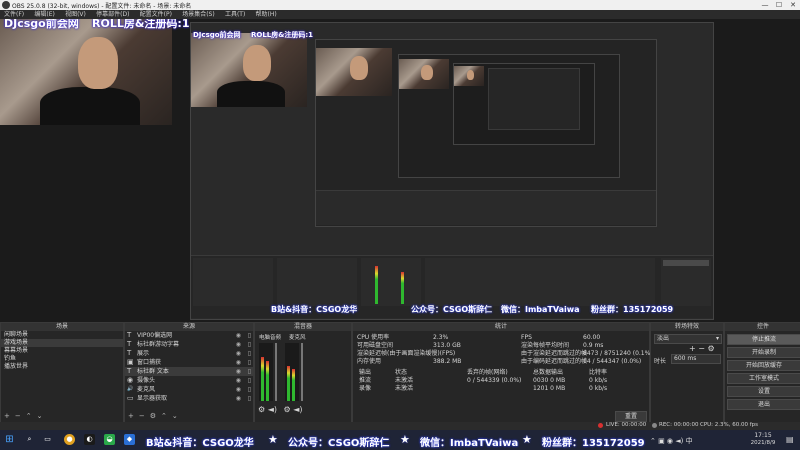 The image size is (800, 450). What do you see at coordinates (779, 5) in the screenshot?
I see `maximize-icon: ☐` at bounding box center [779, 5].